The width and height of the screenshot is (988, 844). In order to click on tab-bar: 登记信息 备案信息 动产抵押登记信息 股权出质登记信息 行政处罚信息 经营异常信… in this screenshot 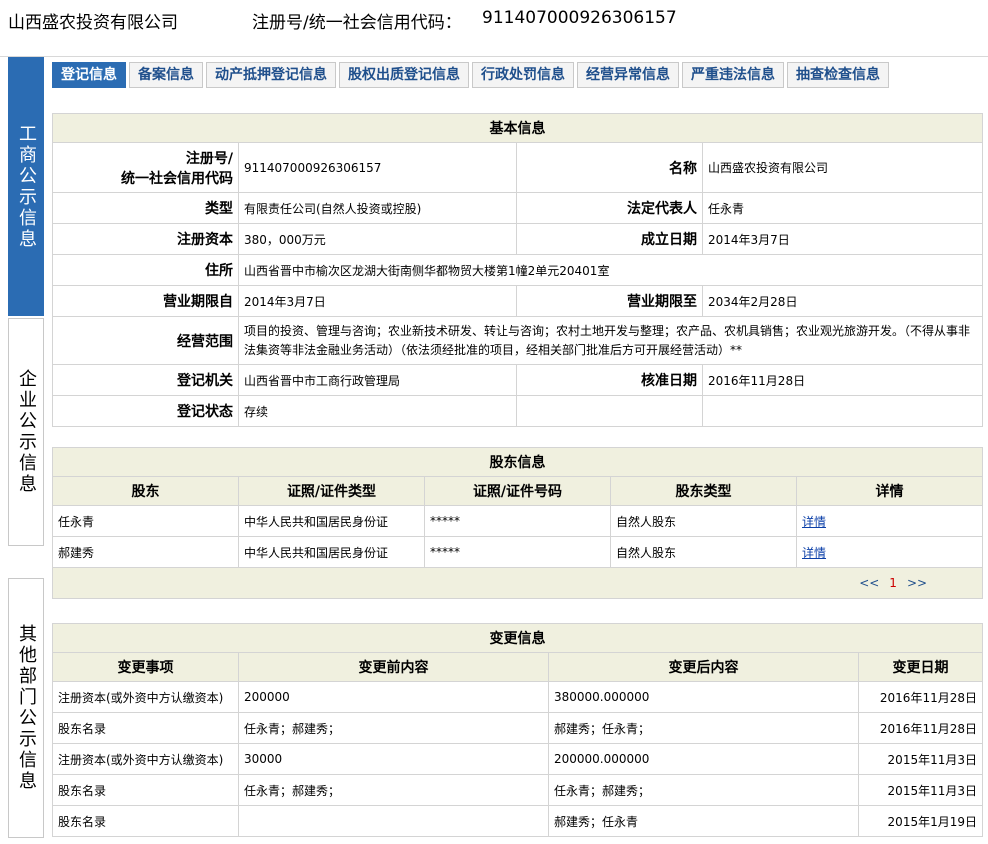, I will do `click(470, 75)`.